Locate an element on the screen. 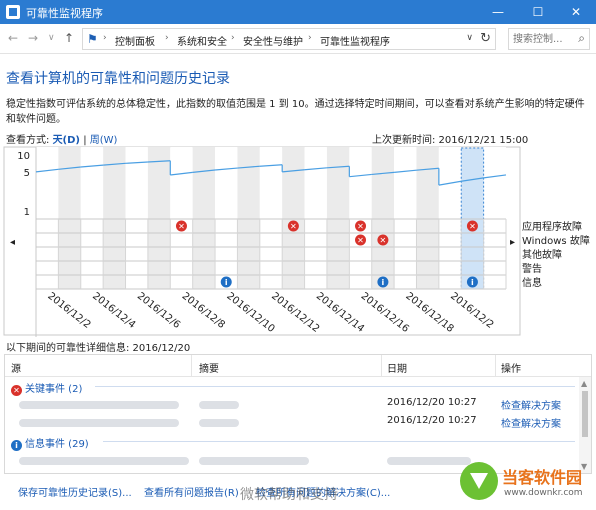 This screenshot has height=510, width=596. search-icon: ⌕ is located at coordinates (581, 38).